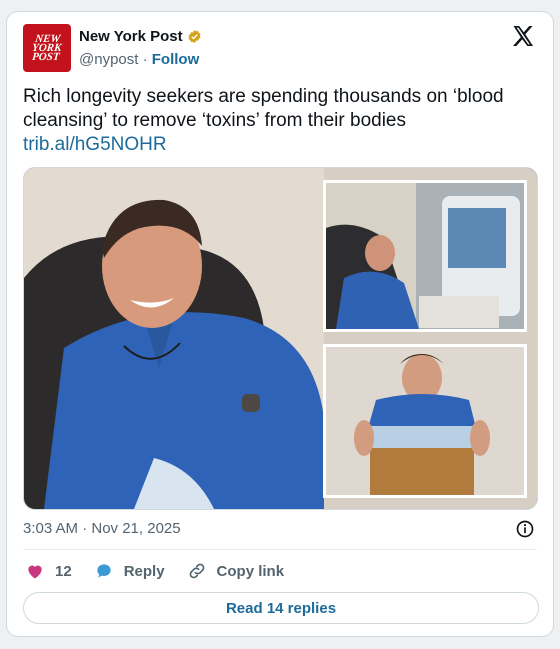 The width and height of the screenshot is (560, 649). What do you see at coordinates (139, 59) in the screenshot?
I see `handle-row: @nypost · Follow` at bounding box center [139, 59].